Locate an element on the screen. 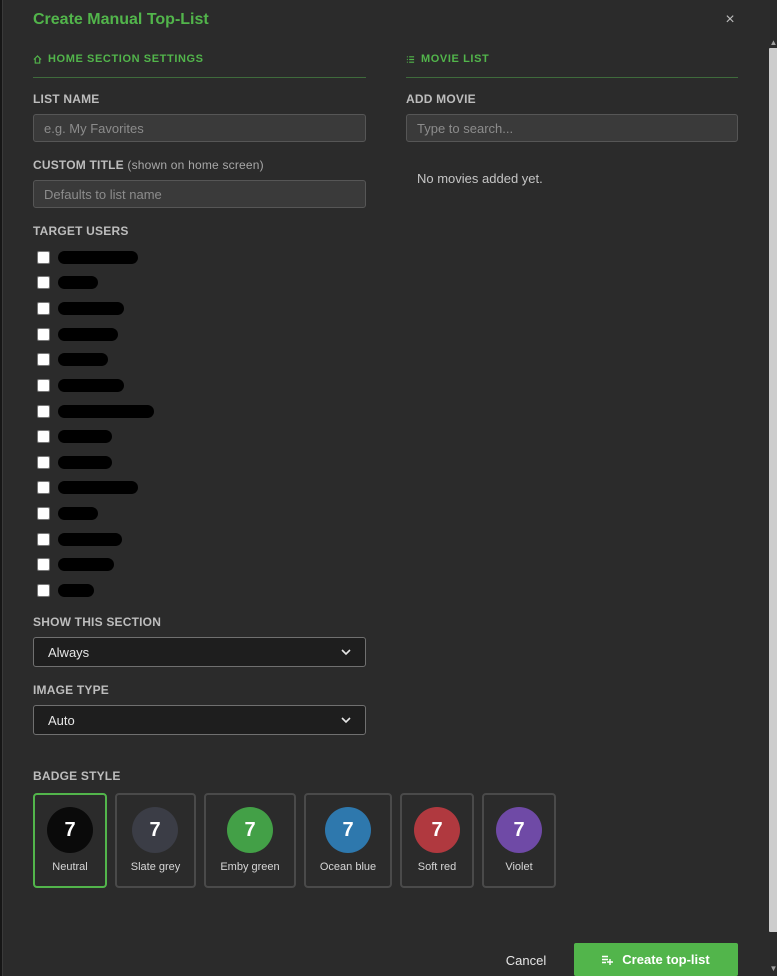 The image size is (777, 976). badge-option-neutral: 7 Neutral is located at coordinates (70, 840).